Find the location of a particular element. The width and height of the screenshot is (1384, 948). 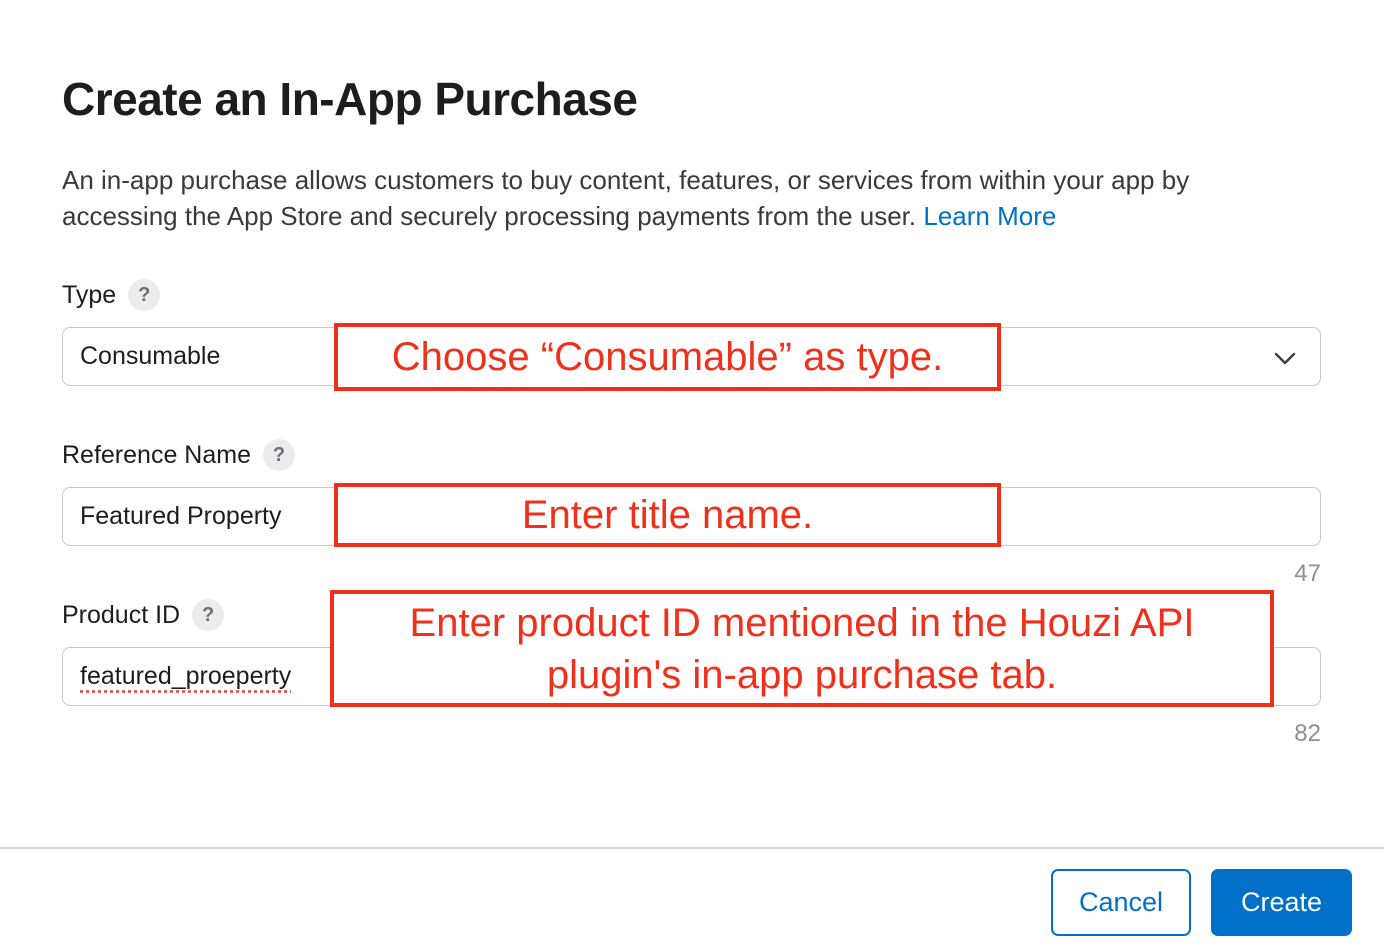

annotation-product-id-line2: plugin's in-app purchase tab. is located at coordinates (802, 674).